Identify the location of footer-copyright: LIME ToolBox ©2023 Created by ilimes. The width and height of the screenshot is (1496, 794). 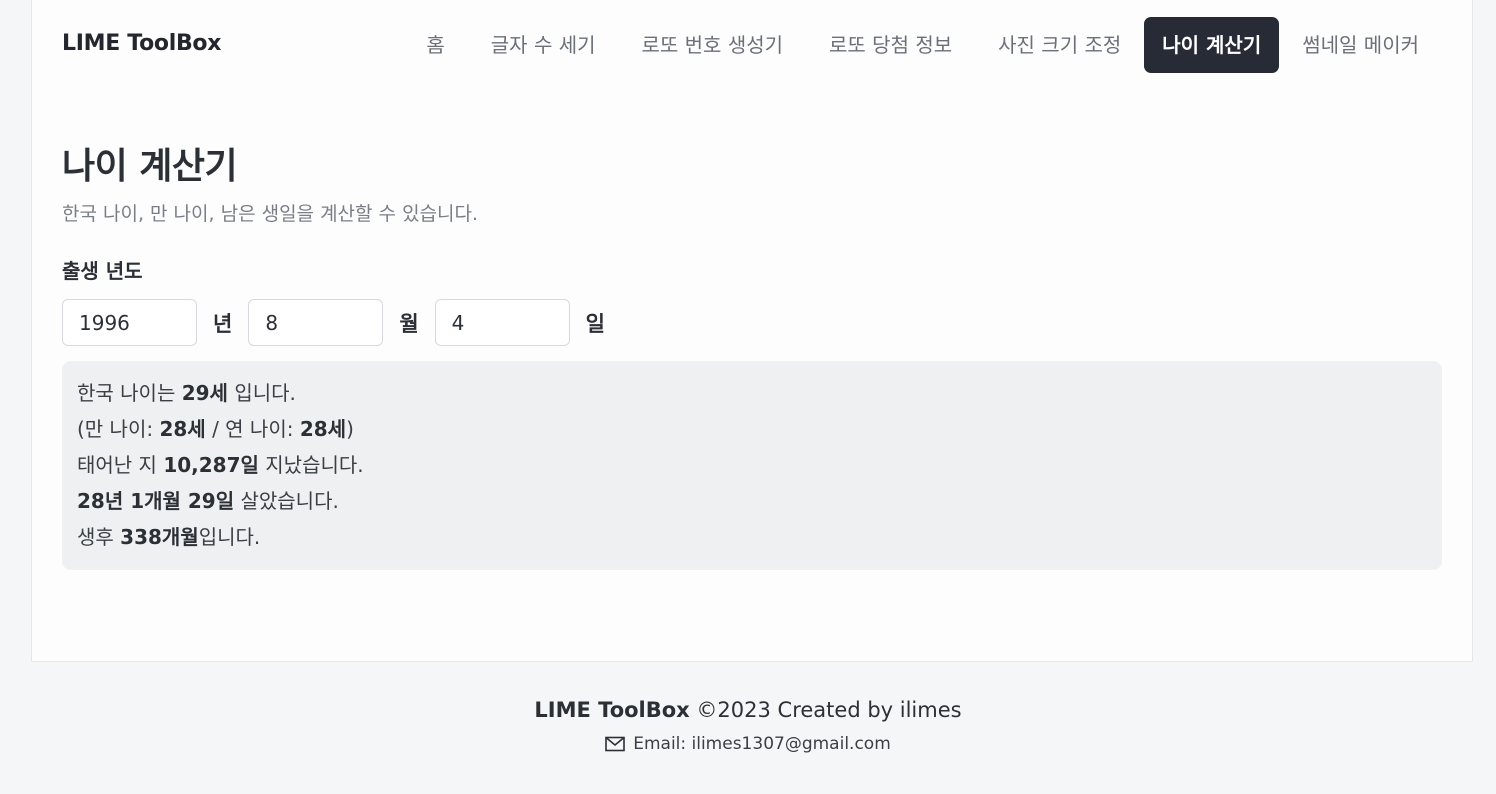
(748, 710).